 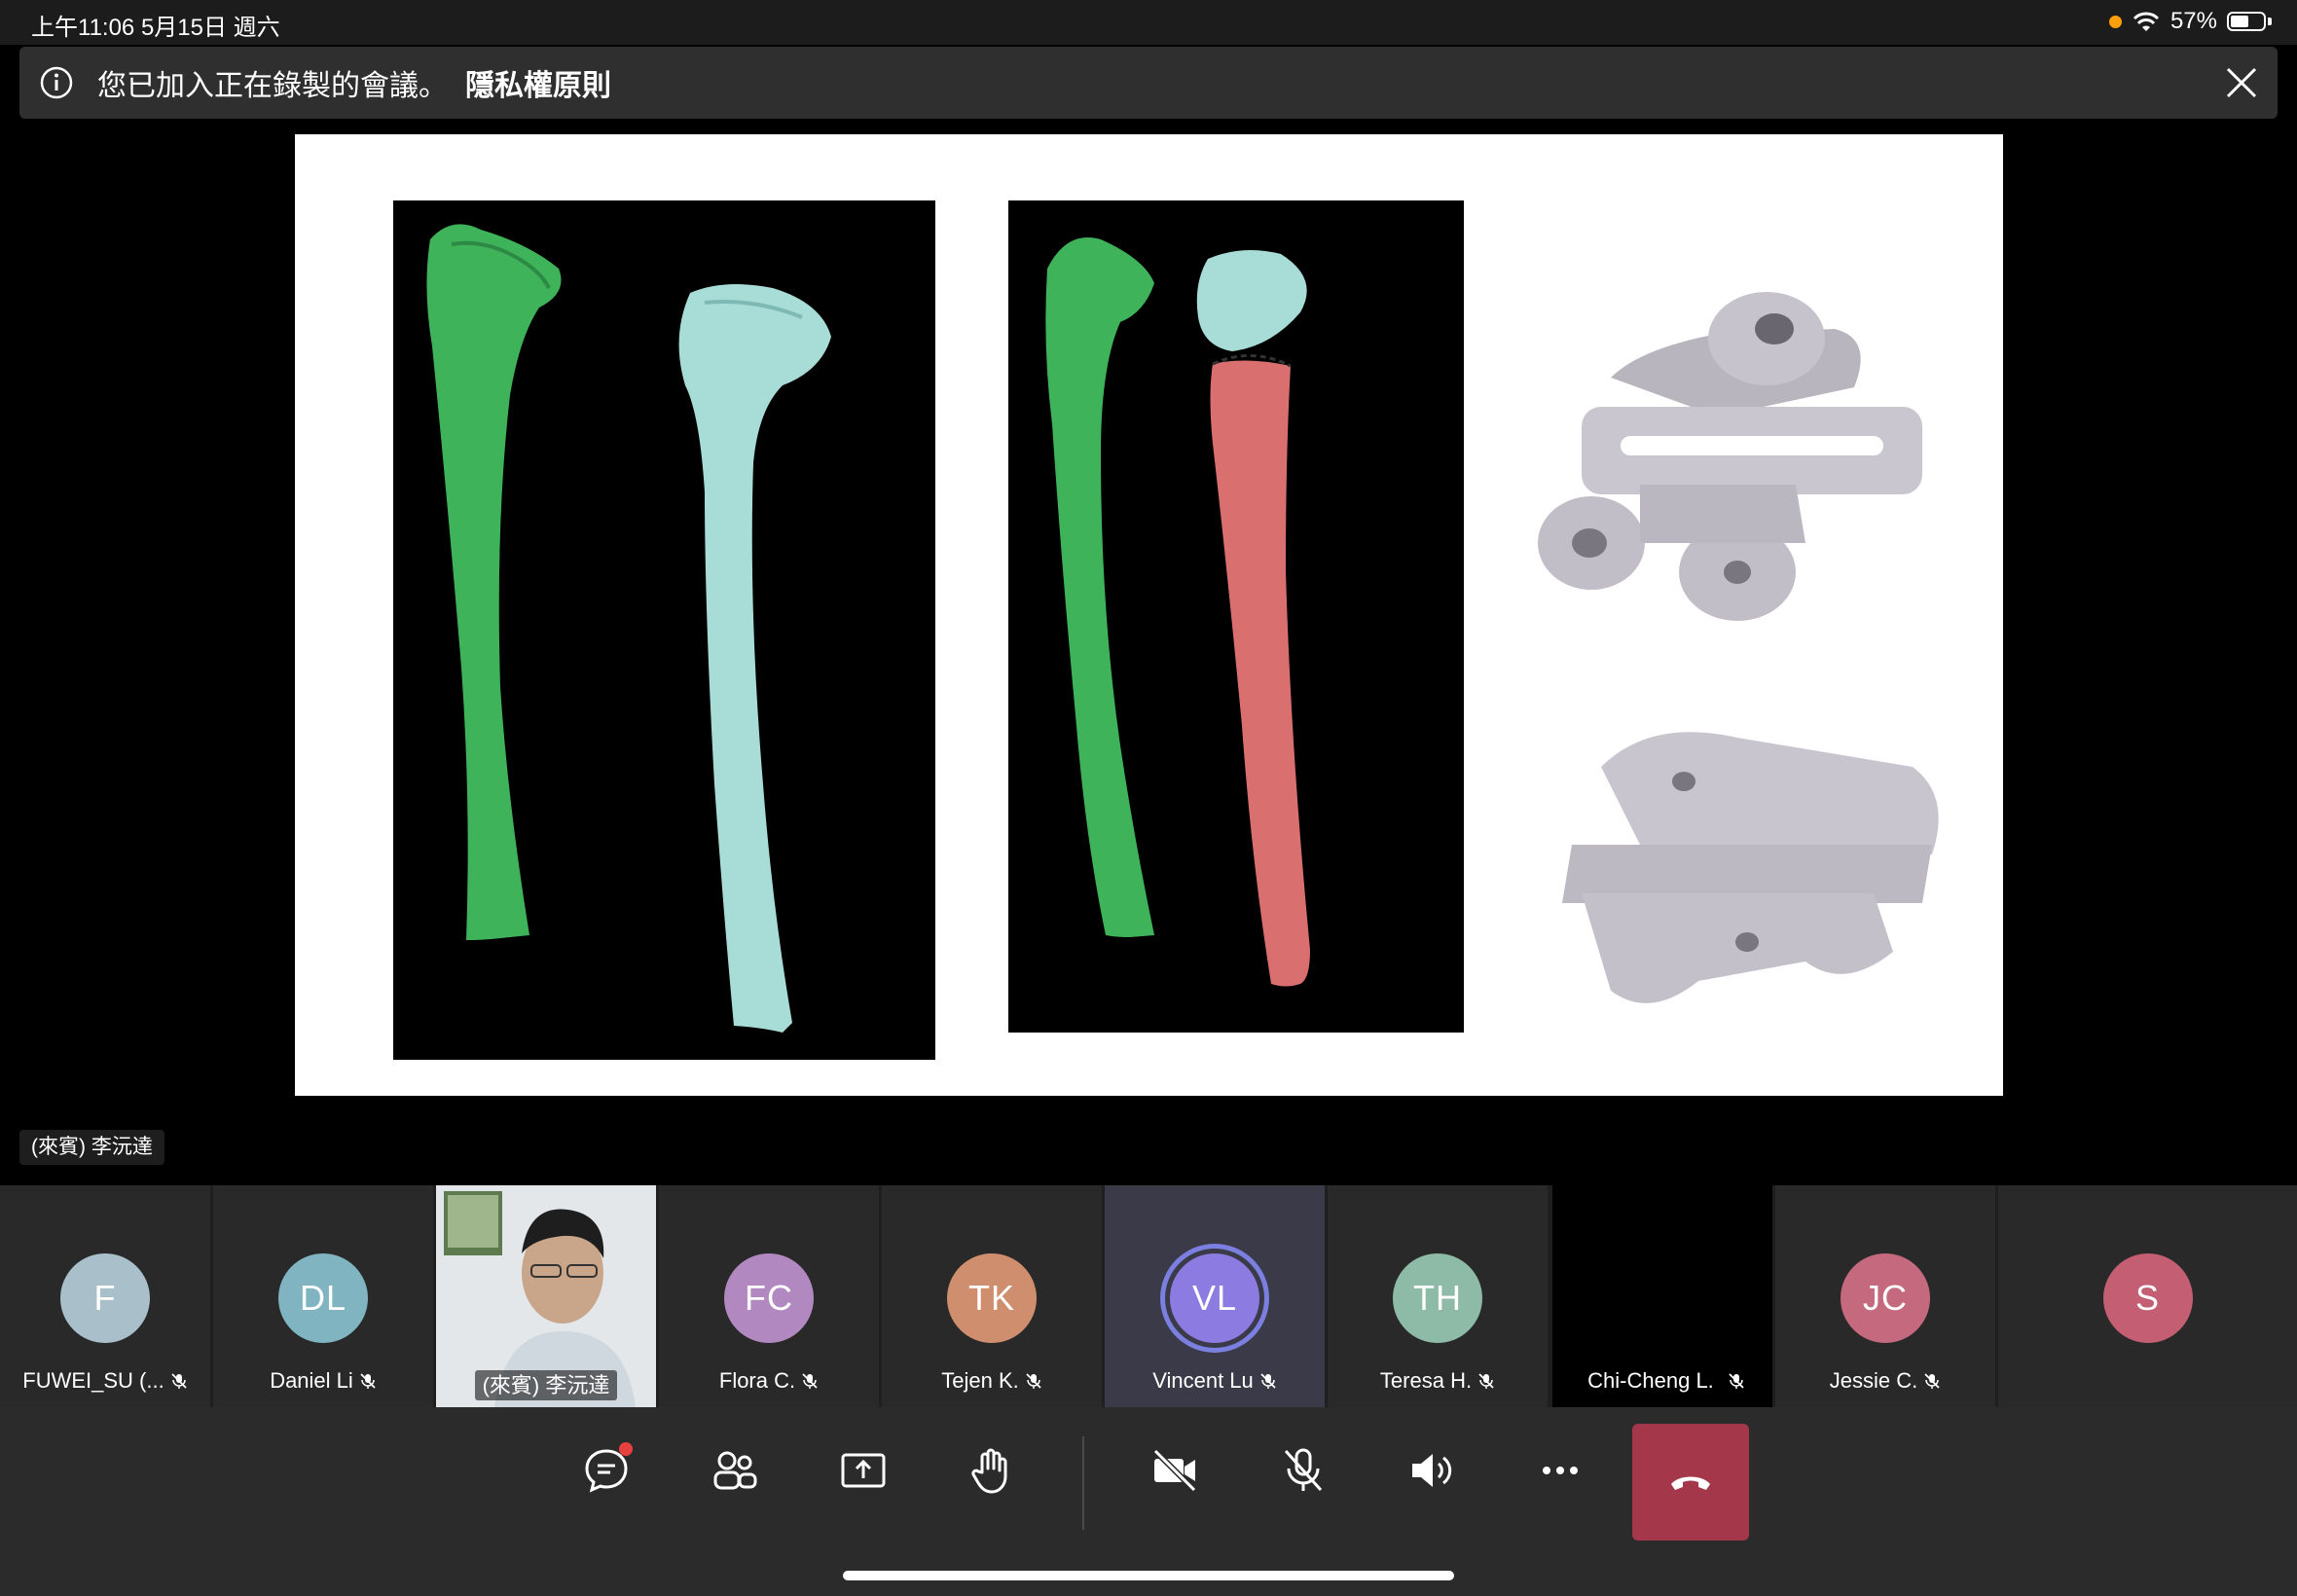 I want to click on participant-name: Flora C., so click(x=769, y=1381).